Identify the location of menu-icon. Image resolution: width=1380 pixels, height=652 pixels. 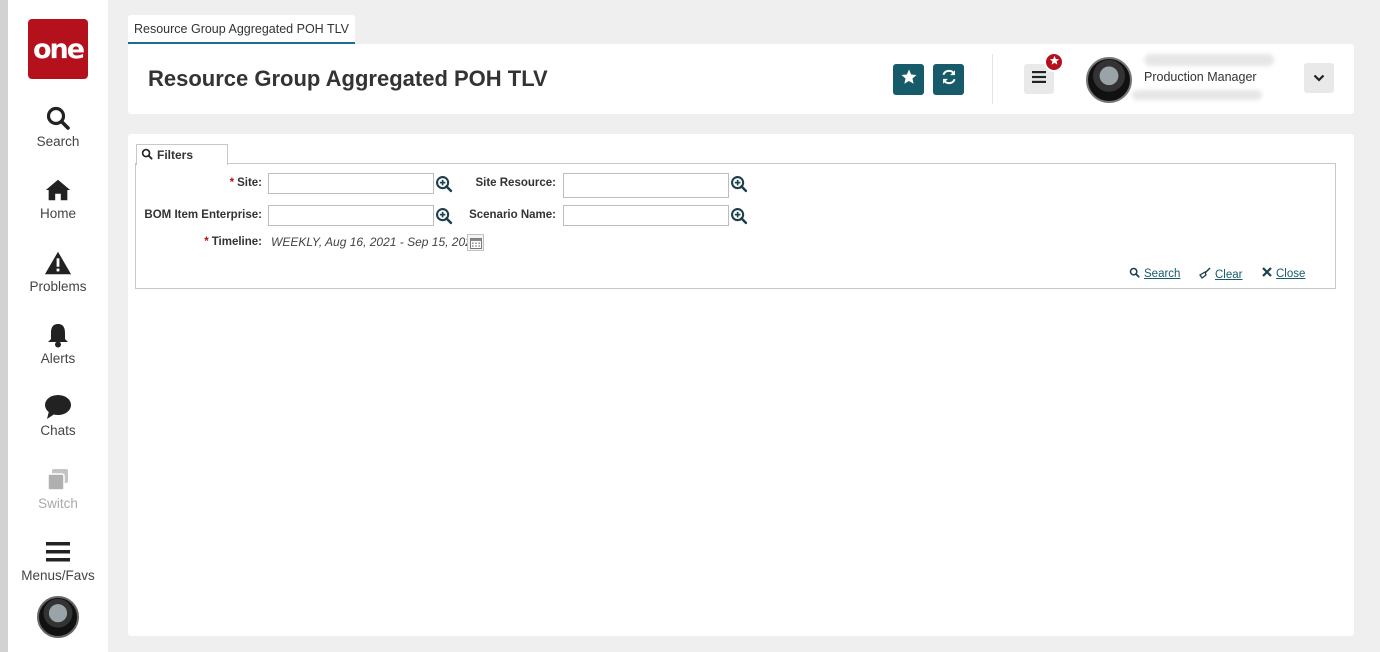
(1039, 79).